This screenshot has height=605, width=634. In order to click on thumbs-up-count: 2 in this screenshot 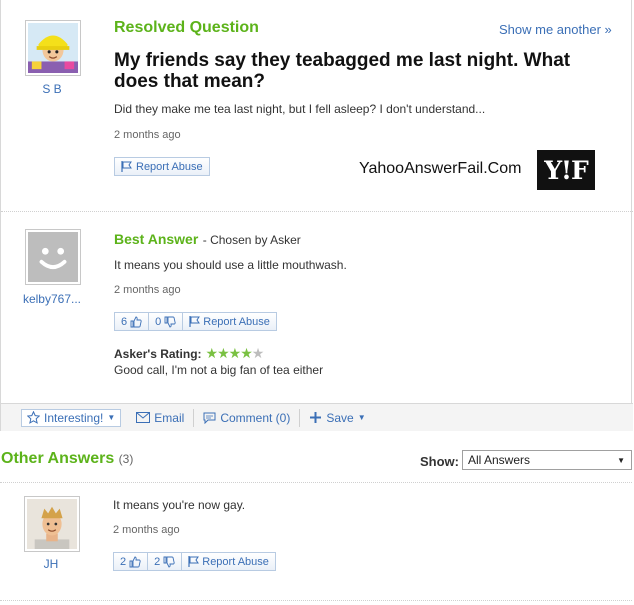, I will do `click(123, 561)`.